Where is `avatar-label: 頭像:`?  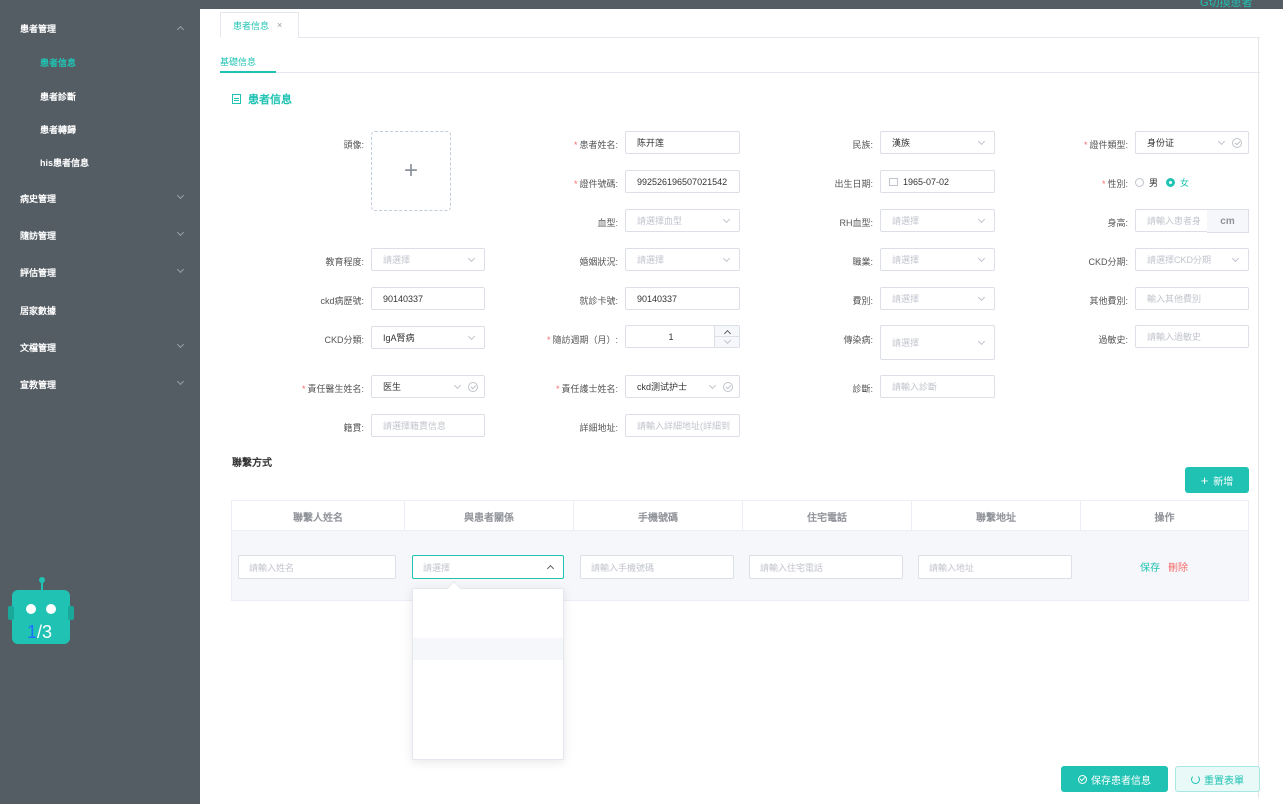
avatar-label: 頭像: is located at coordinates (353, 145).